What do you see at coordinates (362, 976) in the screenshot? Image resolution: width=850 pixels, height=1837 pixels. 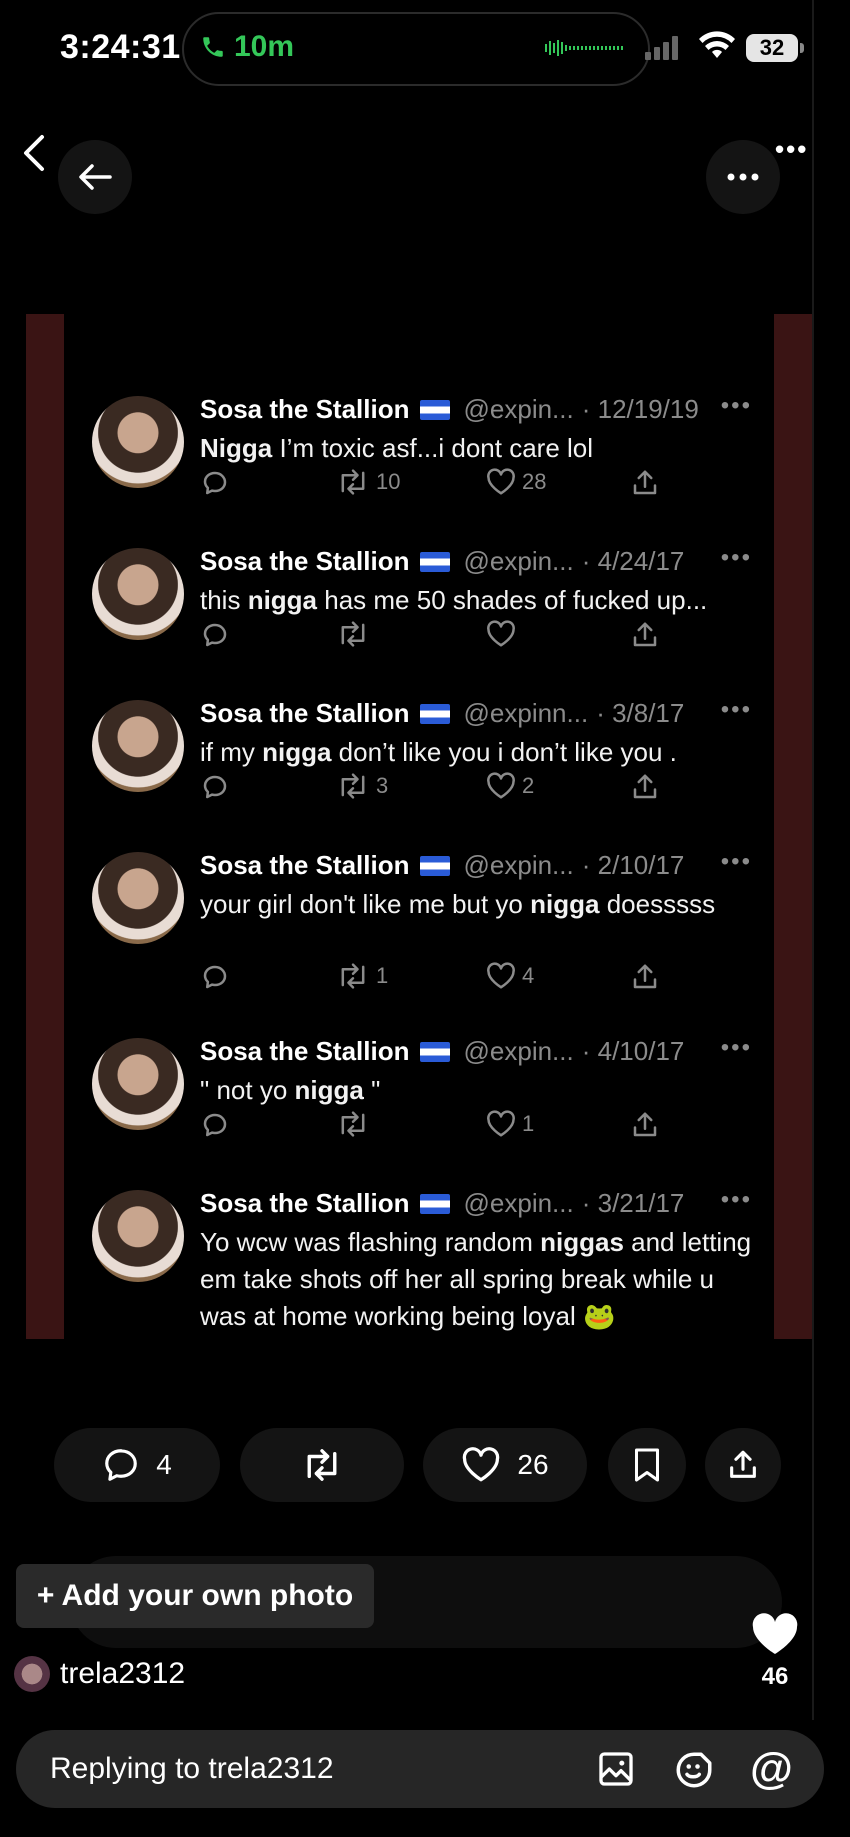 I see `retweet-icon: 1` at bounding box center [362, 976].